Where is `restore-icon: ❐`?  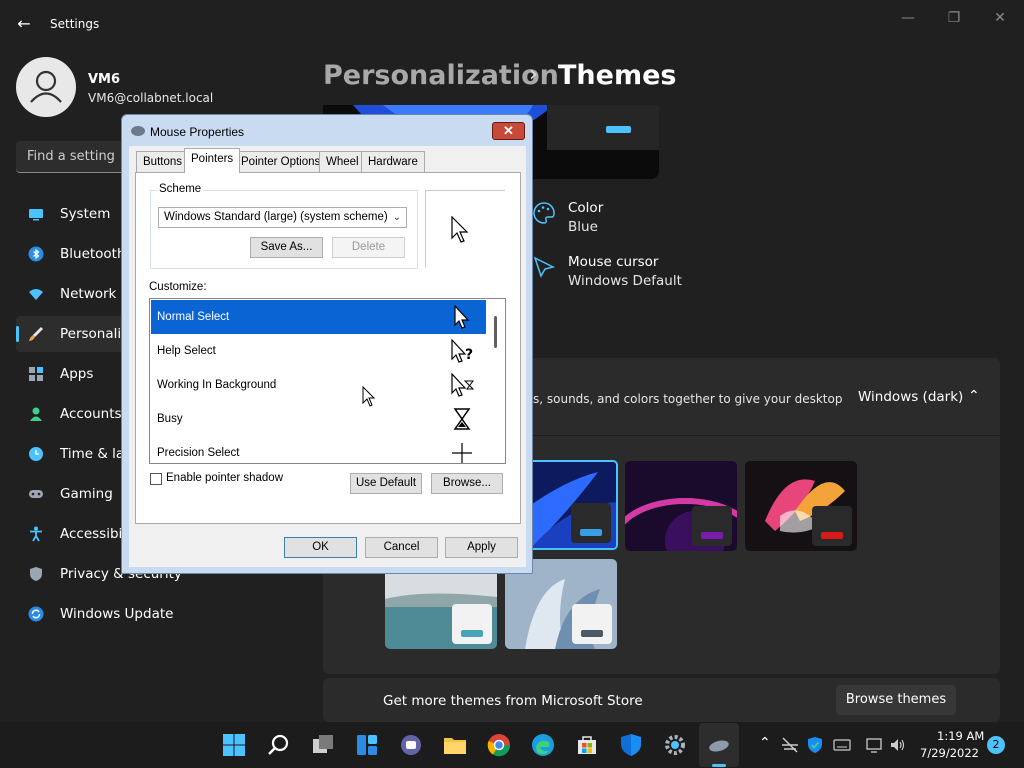 restore-icon: ❐ is located at coordinates (954, 18).